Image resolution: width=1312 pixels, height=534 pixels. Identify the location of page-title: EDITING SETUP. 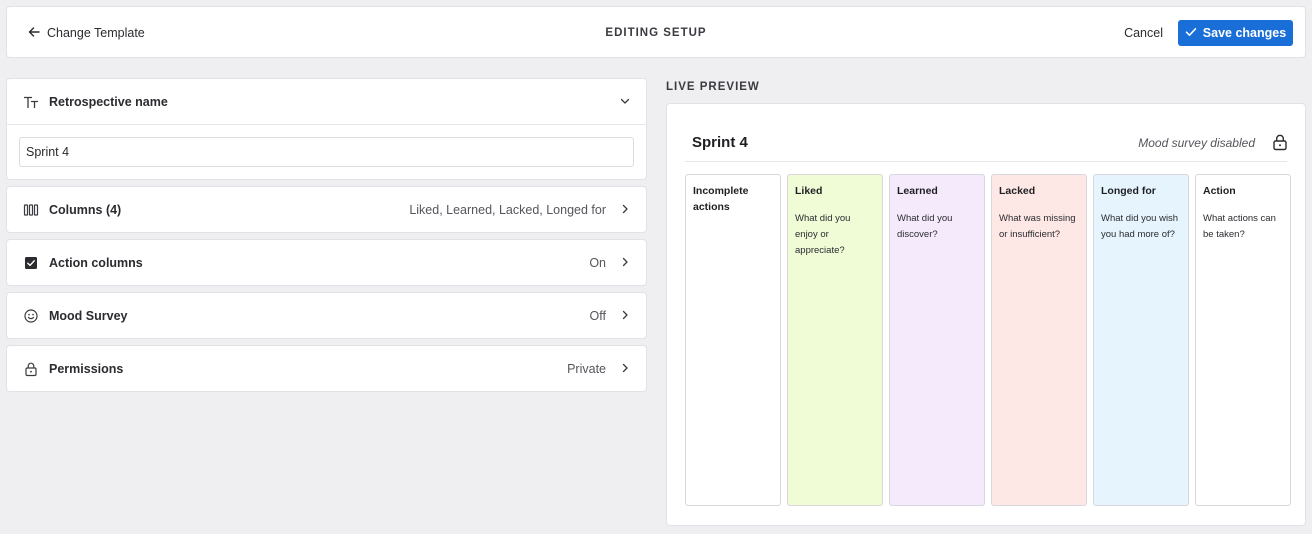
(656, 33).